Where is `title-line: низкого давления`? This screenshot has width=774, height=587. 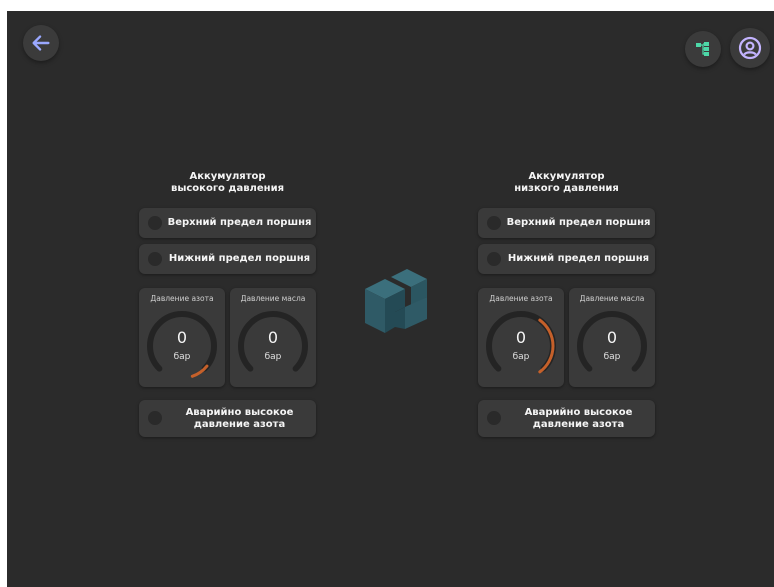 title-line: низкого давления is located at coordinates (566, 188).